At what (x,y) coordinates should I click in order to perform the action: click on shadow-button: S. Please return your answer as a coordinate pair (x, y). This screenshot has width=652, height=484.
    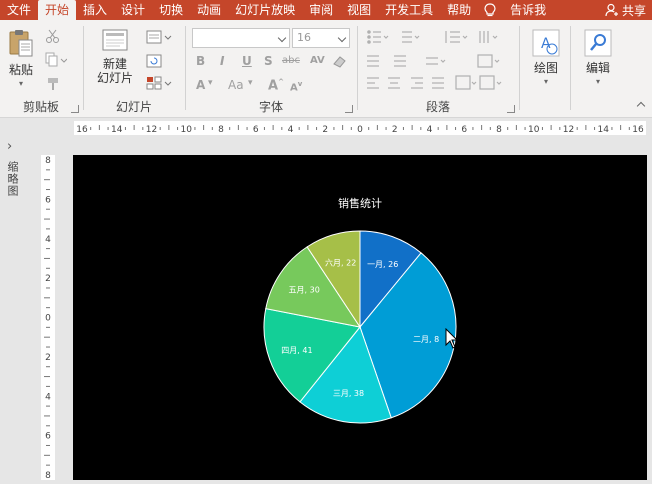
    Looking at the image, I should click on (268, 61).